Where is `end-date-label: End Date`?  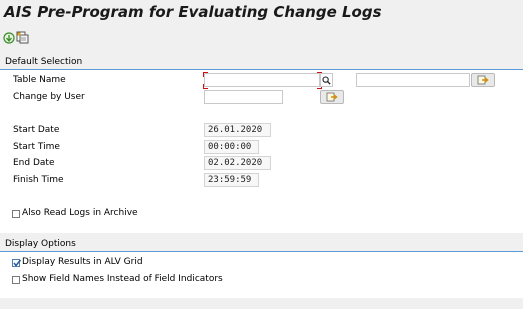
end-date-label: End Date is located at coordinates (34, 163).